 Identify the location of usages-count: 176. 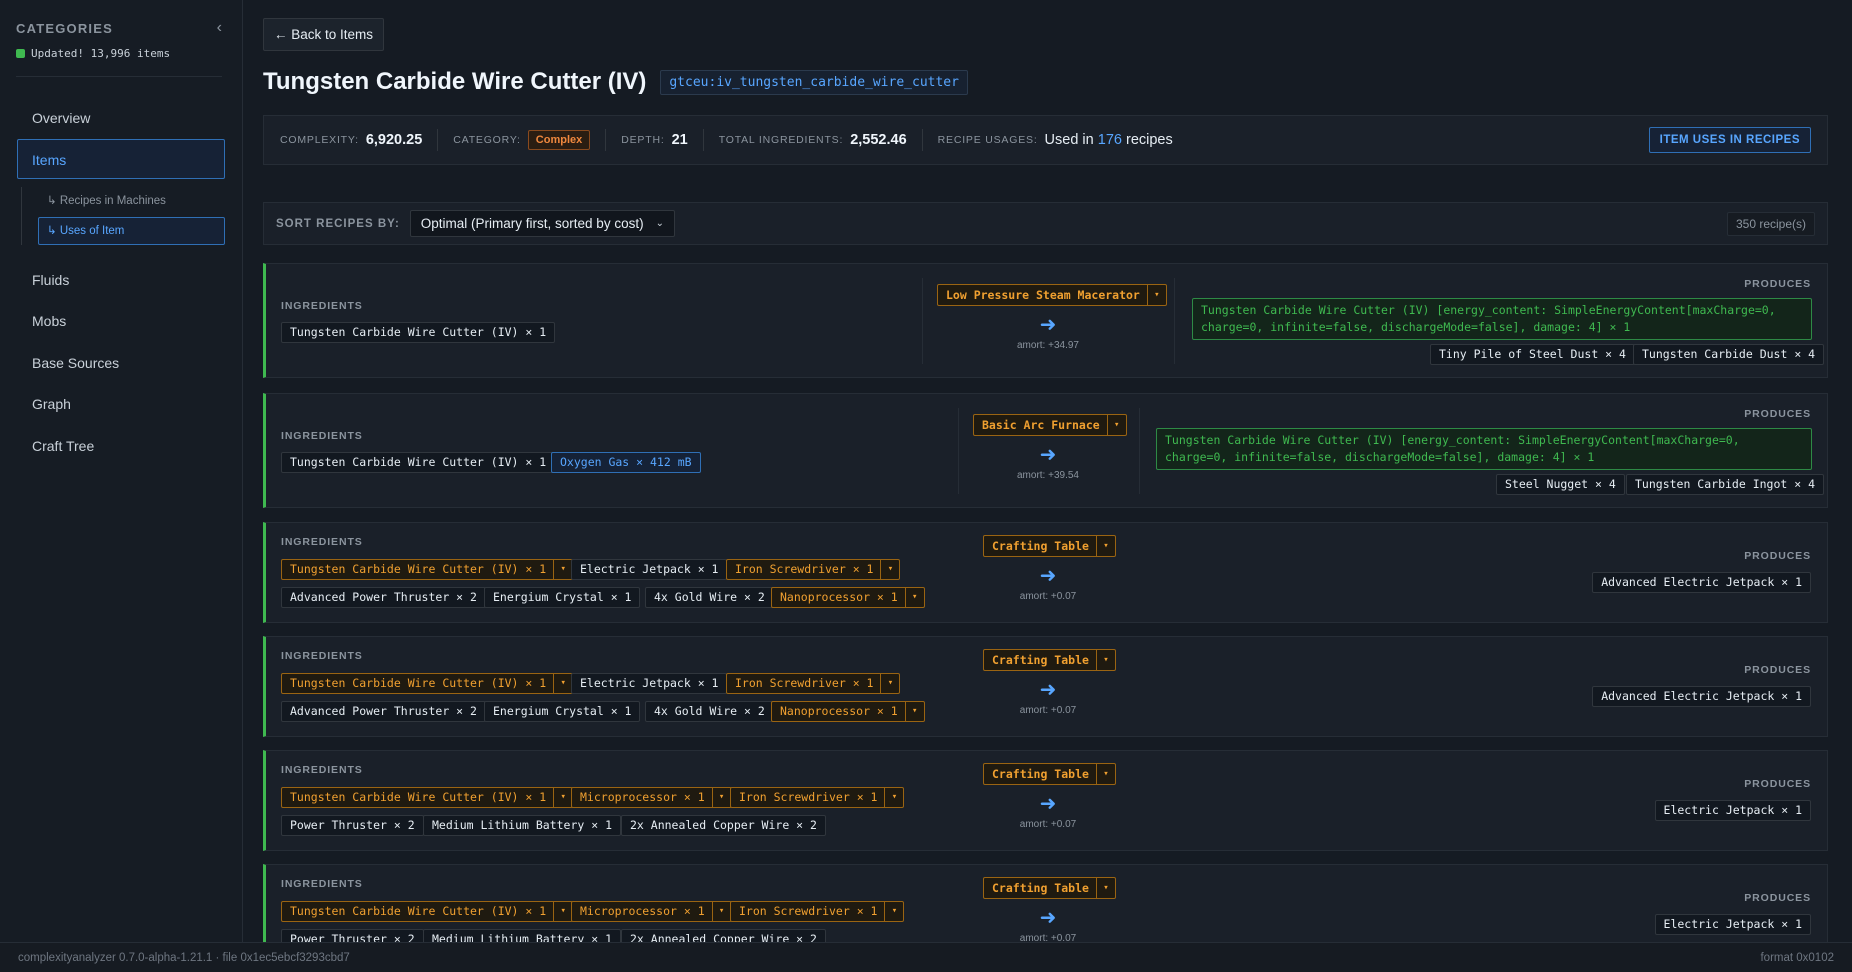
(1110, 140).